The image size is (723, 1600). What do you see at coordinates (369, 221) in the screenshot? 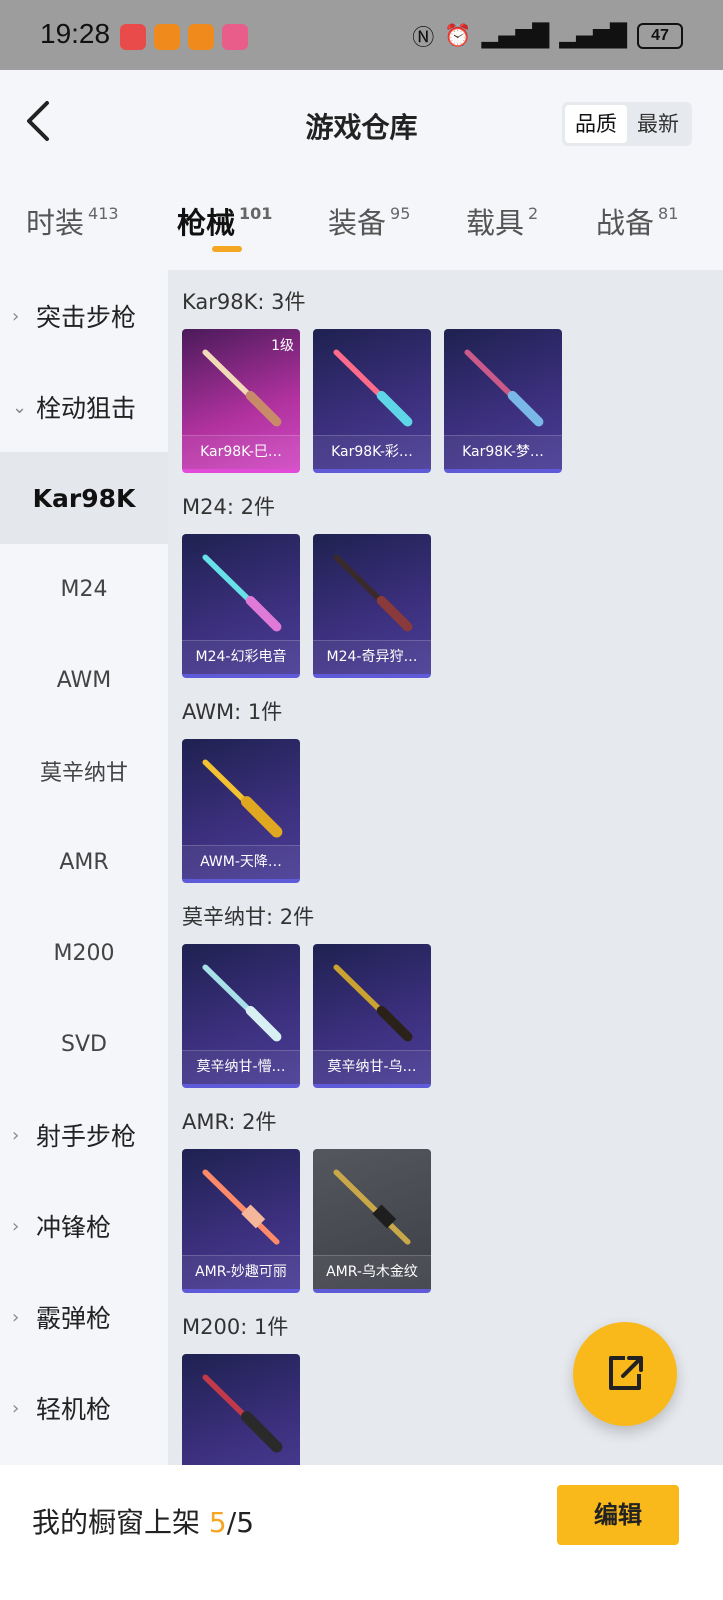
I see `tab-equipment: 装备 95` at bounding box center [369, 221].